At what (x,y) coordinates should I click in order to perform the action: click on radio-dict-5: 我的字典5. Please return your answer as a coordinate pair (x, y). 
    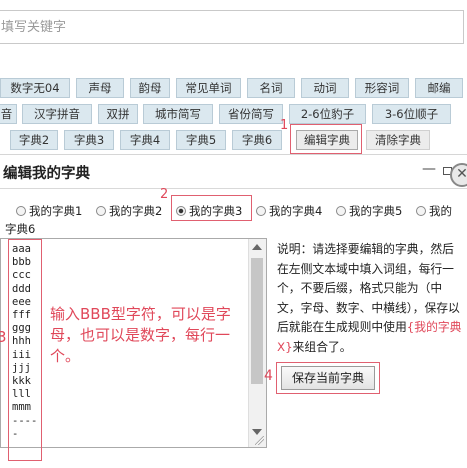
    Looking at the image, I should click on (369, 211).